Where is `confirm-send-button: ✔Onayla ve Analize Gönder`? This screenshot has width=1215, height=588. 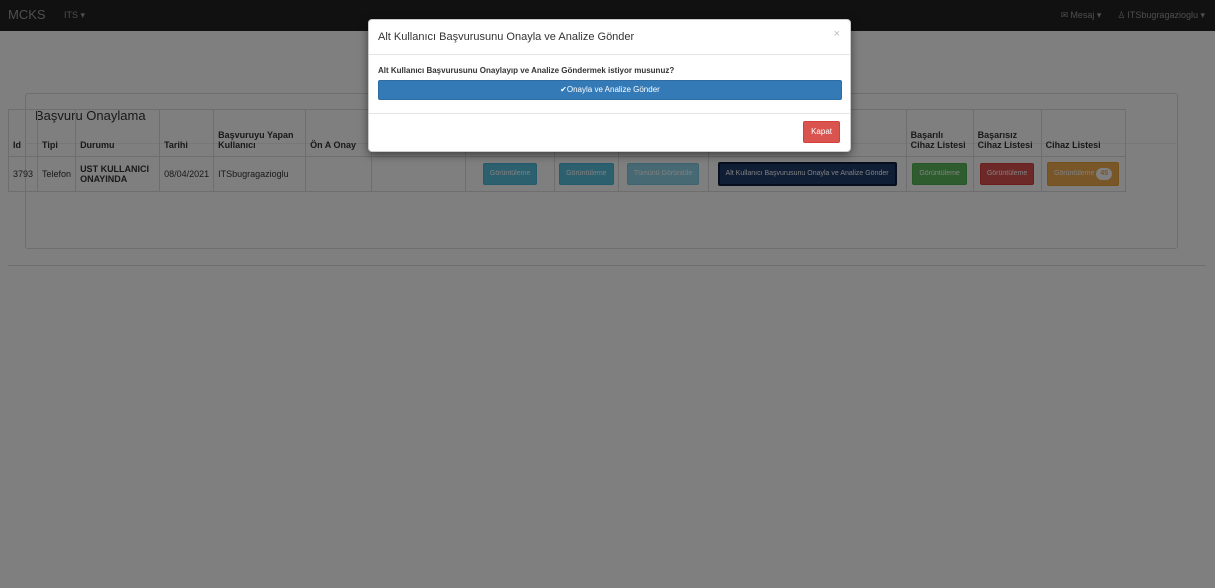 confirm-send-button: ✔Onayla ve Analize Gönder is located at coordinates (610, 90).